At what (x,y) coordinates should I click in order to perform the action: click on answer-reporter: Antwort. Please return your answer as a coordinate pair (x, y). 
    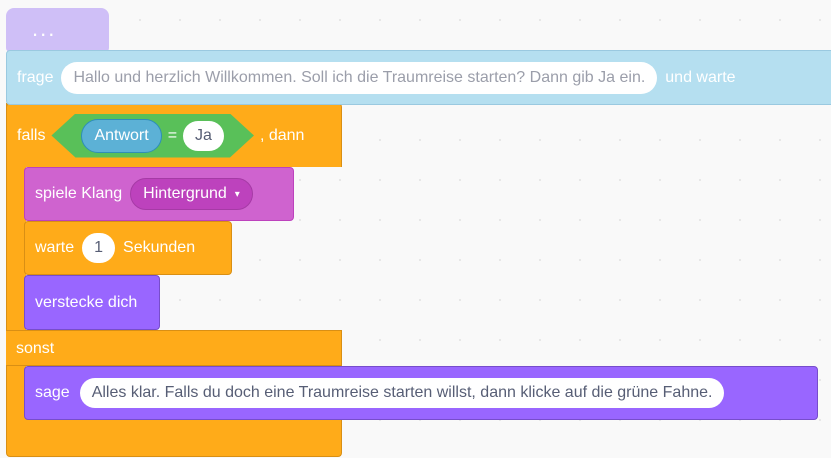
    Looking at the image, I should click on (121, 136).